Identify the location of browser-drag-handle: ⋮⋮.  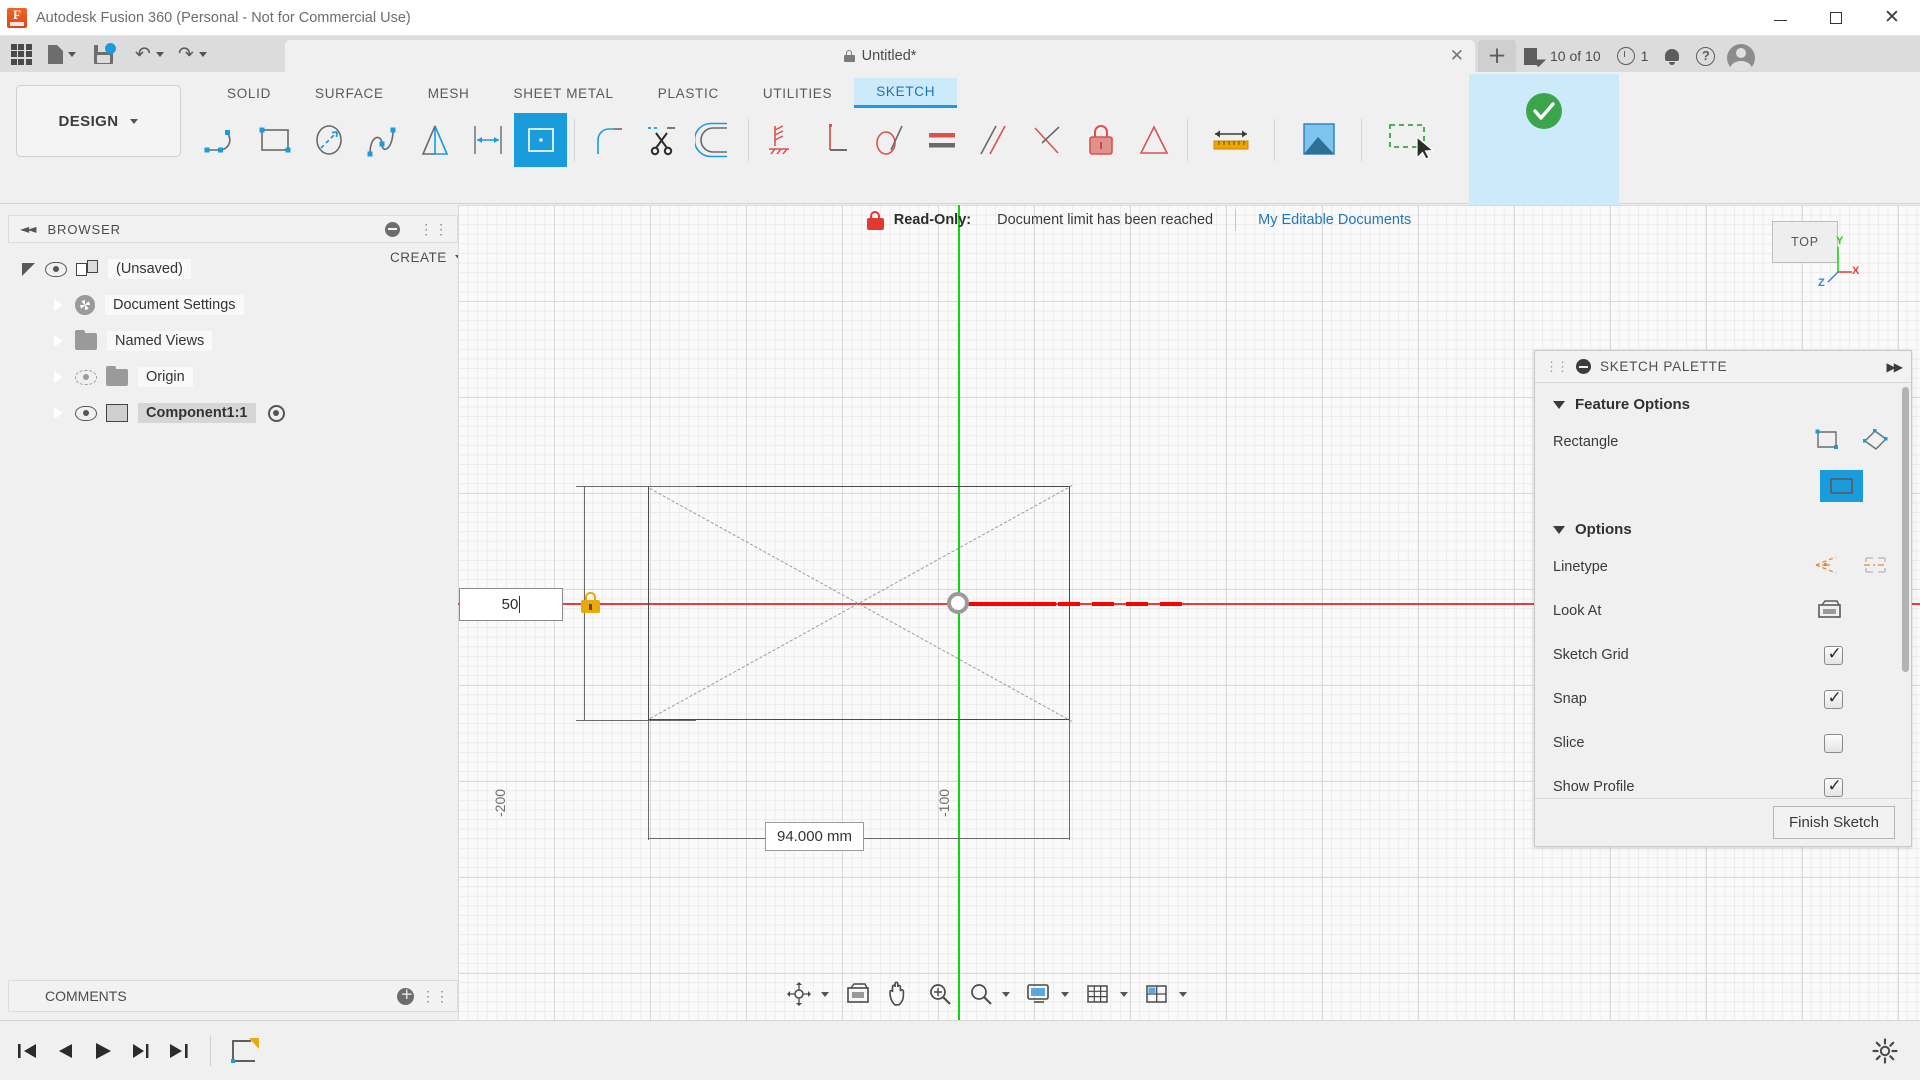
(434, 229).